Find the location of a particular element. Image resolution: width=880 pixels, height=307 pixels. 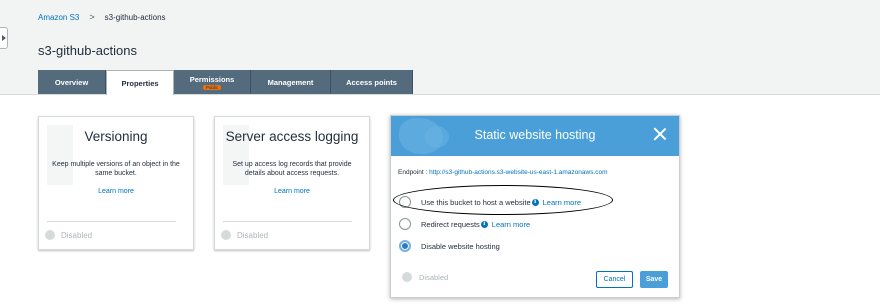

option-redirect-requests: Redirect requests i Learn more is located at coordinates (464, 224).